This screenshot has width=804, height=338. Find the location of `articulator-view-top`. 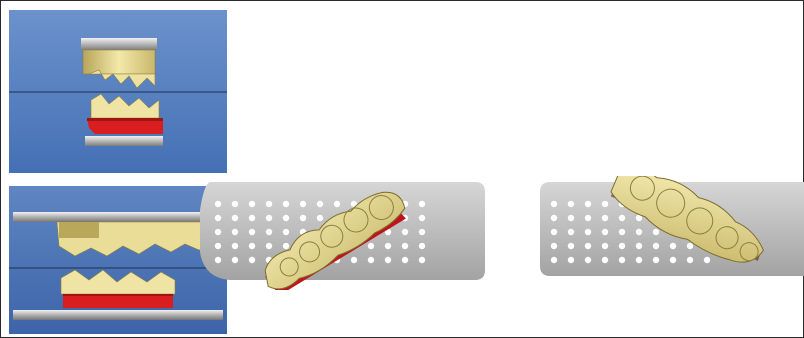

articulator-view-top is located at coordinates (118, 91).